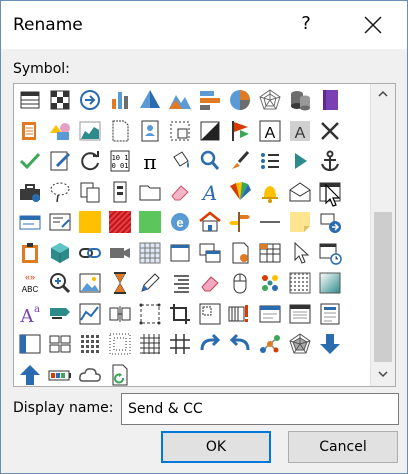 This screenshot has height=474, width=408. What do you see at coordinates (300, 283) in the screenshot?
I see `pattern-symbol` at bounding box center [300, 283].